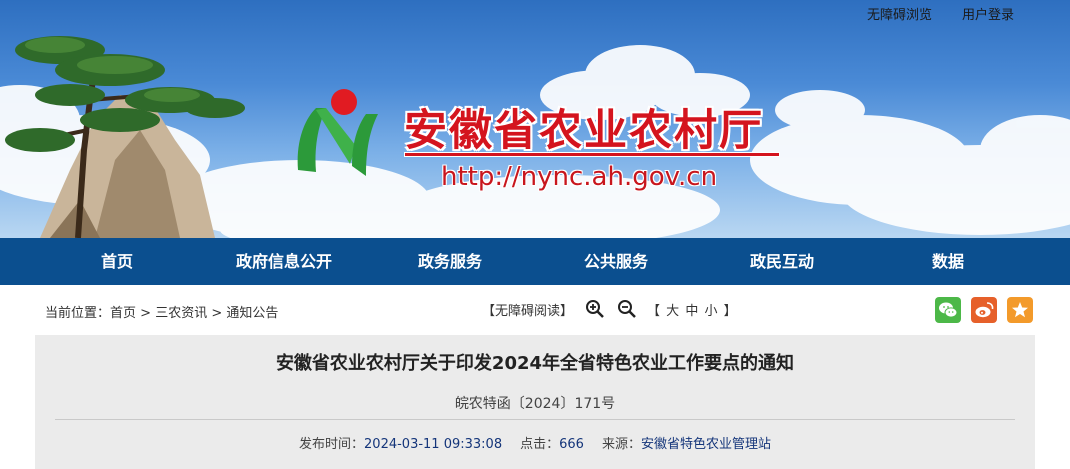 The height and width of the screenshot is (469, 1070). I want to click on top-links: 无障碍浏览 用户登录, so click(940, 13).